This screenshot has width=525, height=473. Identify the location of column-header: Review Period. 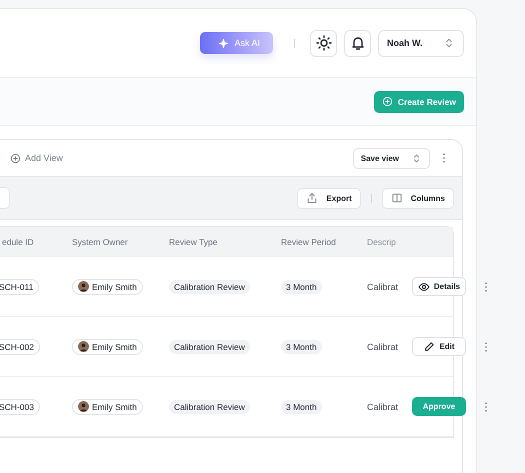
(309, 241).